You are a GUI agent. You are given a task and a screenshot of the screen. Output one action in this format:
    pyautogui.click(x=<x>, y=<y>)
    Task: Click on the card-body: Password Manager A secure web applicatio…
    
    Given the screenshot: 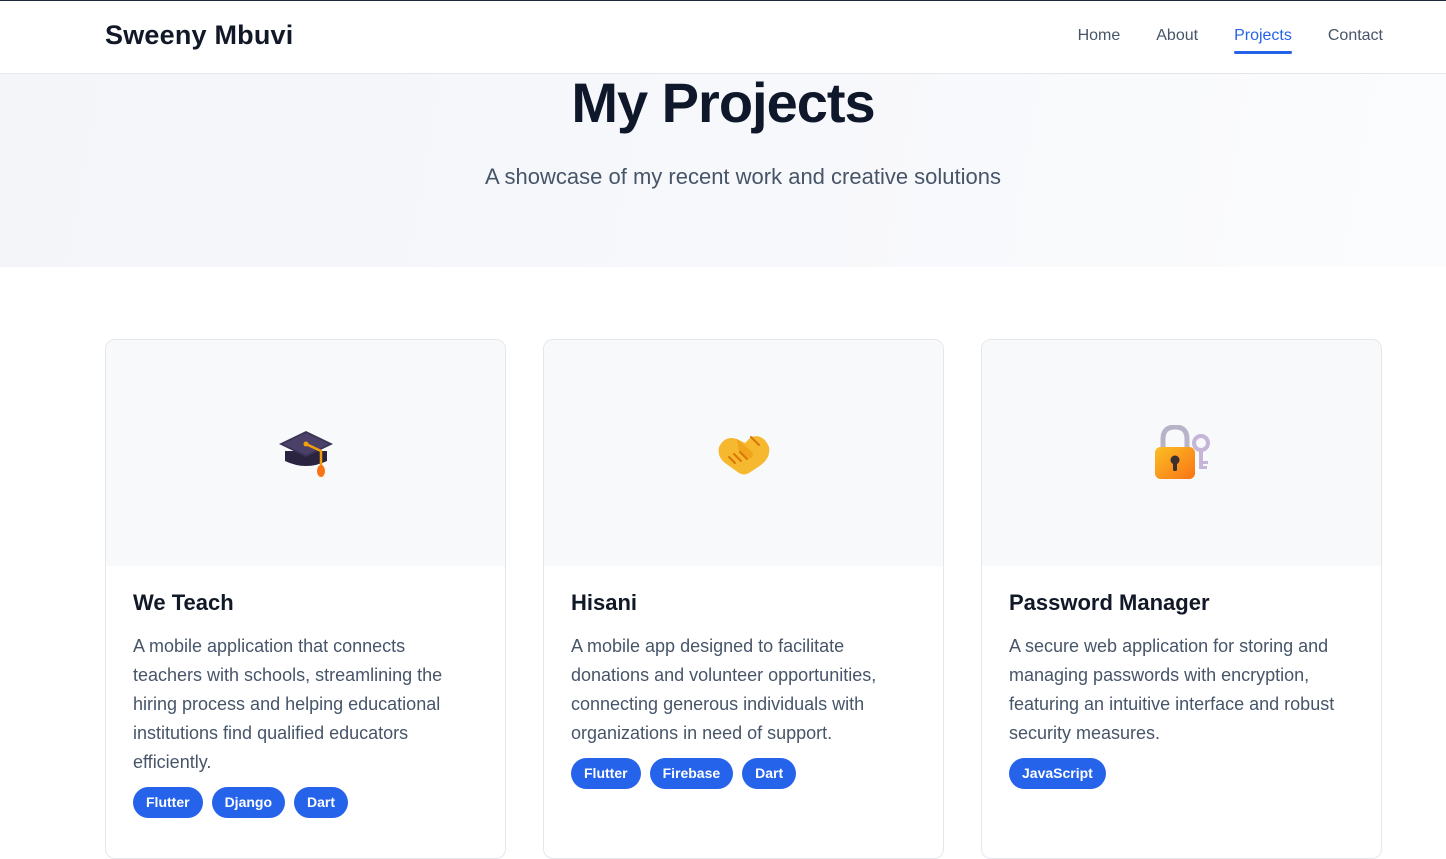 What is the action you would take?
    pyautogui.click(x=1181, y=677)
    